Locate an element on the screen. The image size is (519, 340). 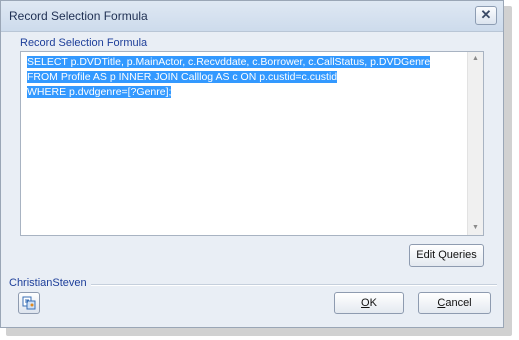
ok-label-rest: K is located at coordinates (373, 303).